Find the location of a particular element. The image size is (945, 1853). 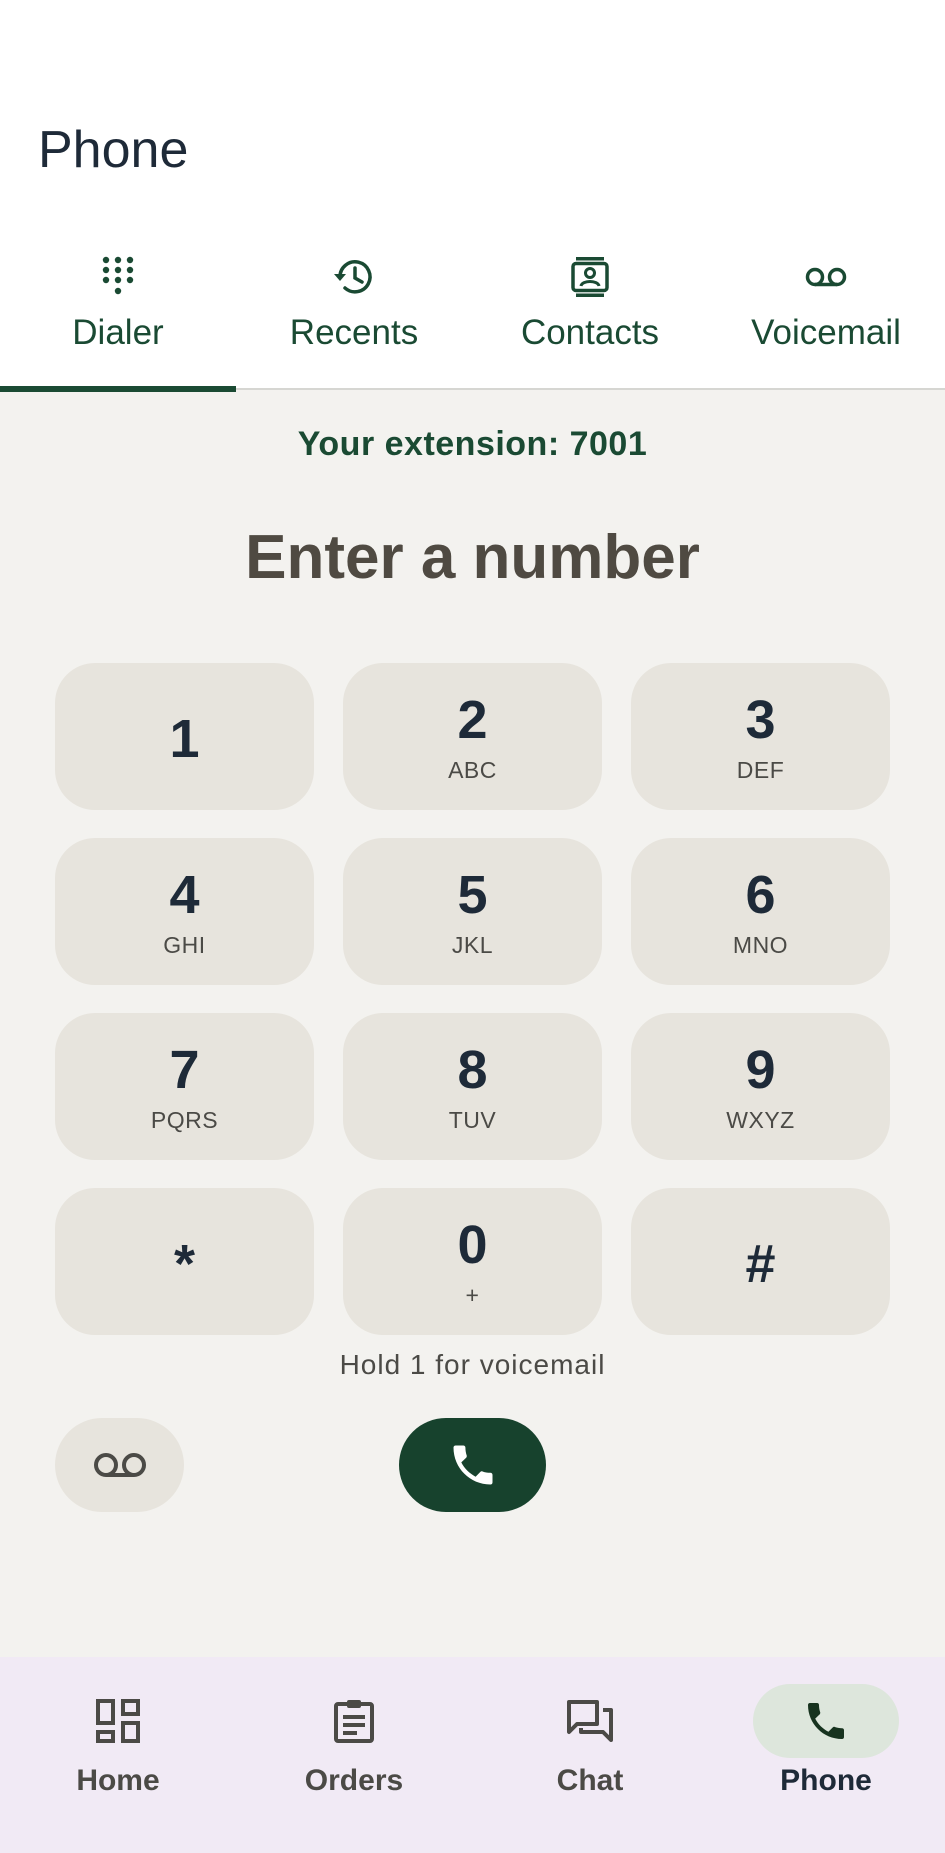

bottom-navigation: Home Orders Chat Phone is located at coordinates (472, 1755).